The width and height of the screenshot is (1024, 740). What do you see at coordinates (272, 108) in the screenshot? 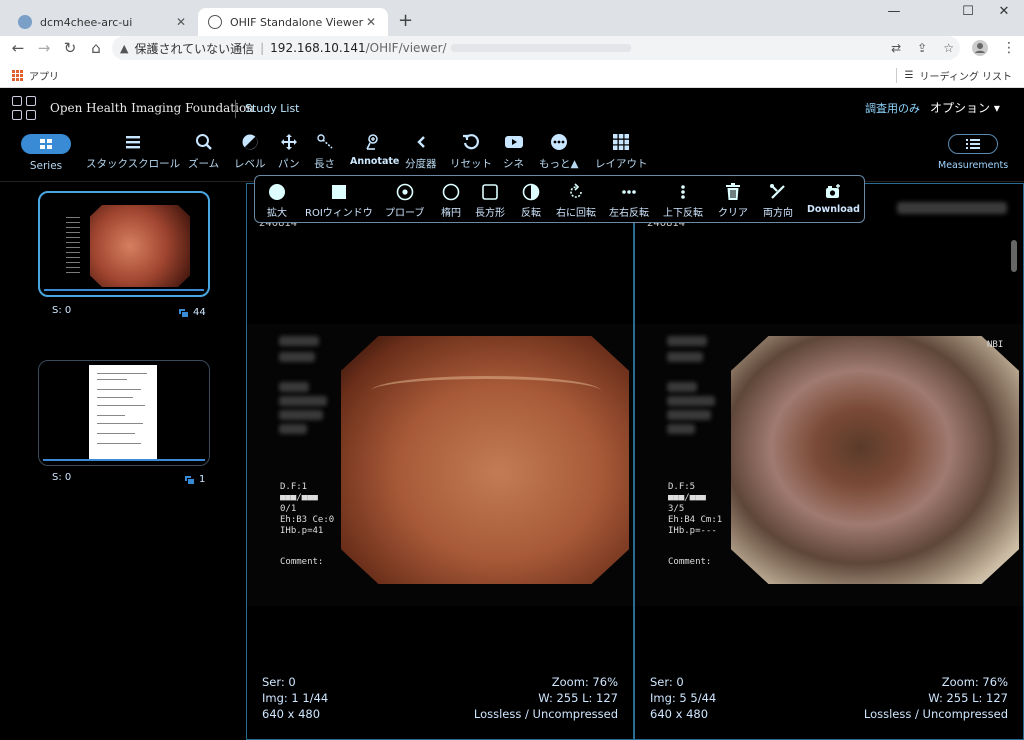
I see `study-list-link: Study List` at bounding box center [272, 108].